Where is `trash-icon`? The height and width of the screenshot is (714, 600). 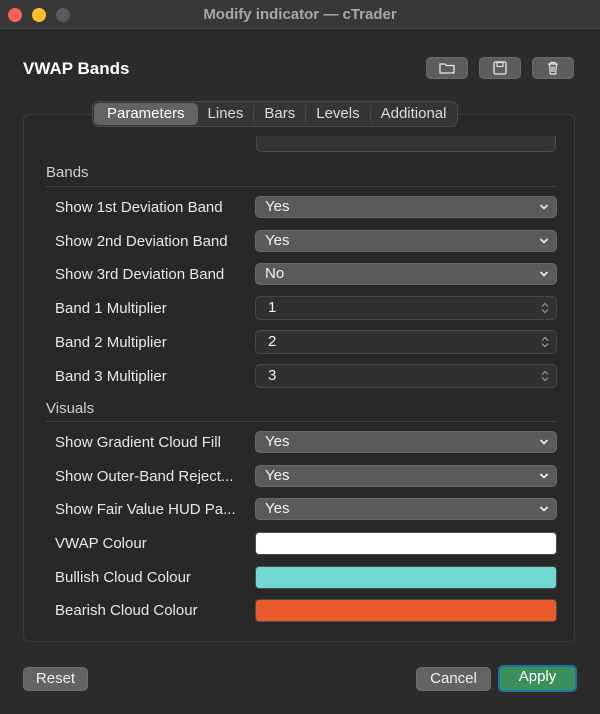
trash-icon is located at coordinates (553, 68).